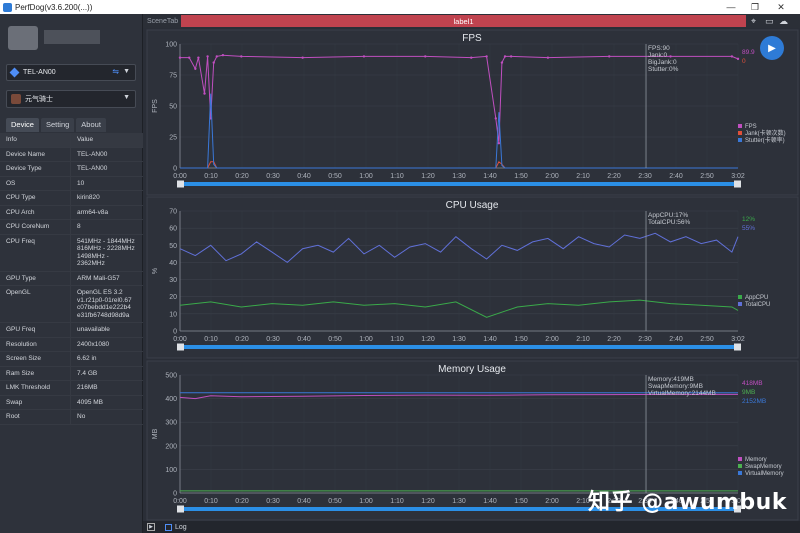  What do you see at coordinates (22, 125) in the screenshot?
I see `tab-device: Device` at bounding box center [22, 125].